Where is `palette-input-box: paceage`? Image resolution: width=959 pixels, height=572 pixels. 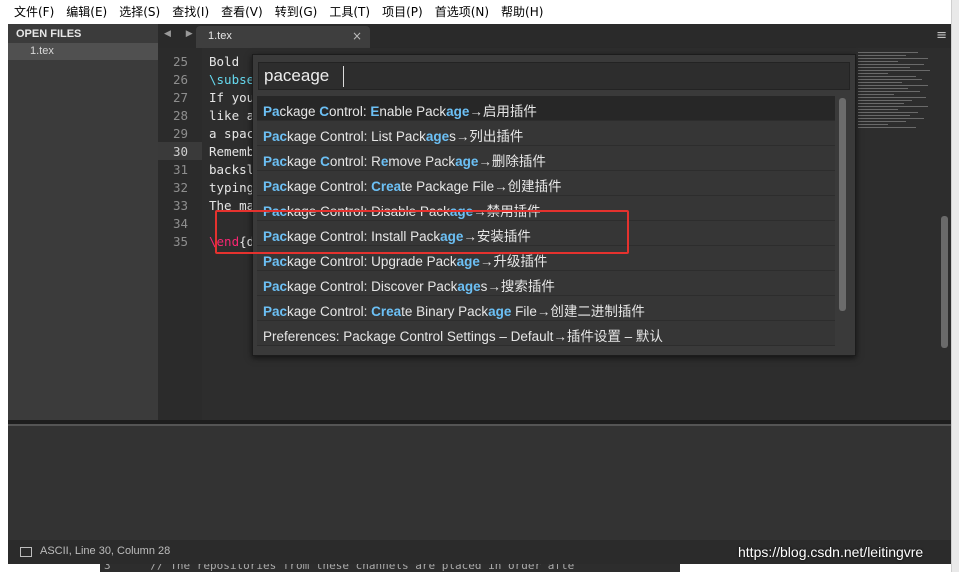 palette-input-box: paceage is located at coordinates (554, 76).